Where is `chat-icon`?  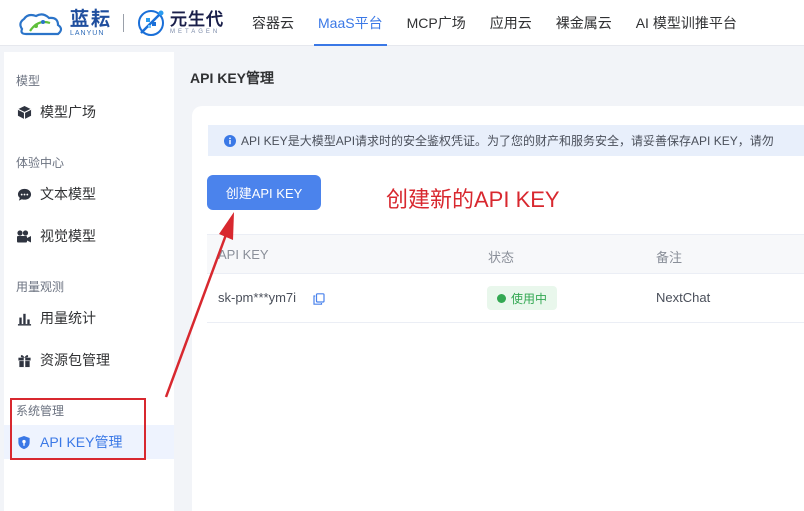 chat-icon is located at coordinates (24, 194).